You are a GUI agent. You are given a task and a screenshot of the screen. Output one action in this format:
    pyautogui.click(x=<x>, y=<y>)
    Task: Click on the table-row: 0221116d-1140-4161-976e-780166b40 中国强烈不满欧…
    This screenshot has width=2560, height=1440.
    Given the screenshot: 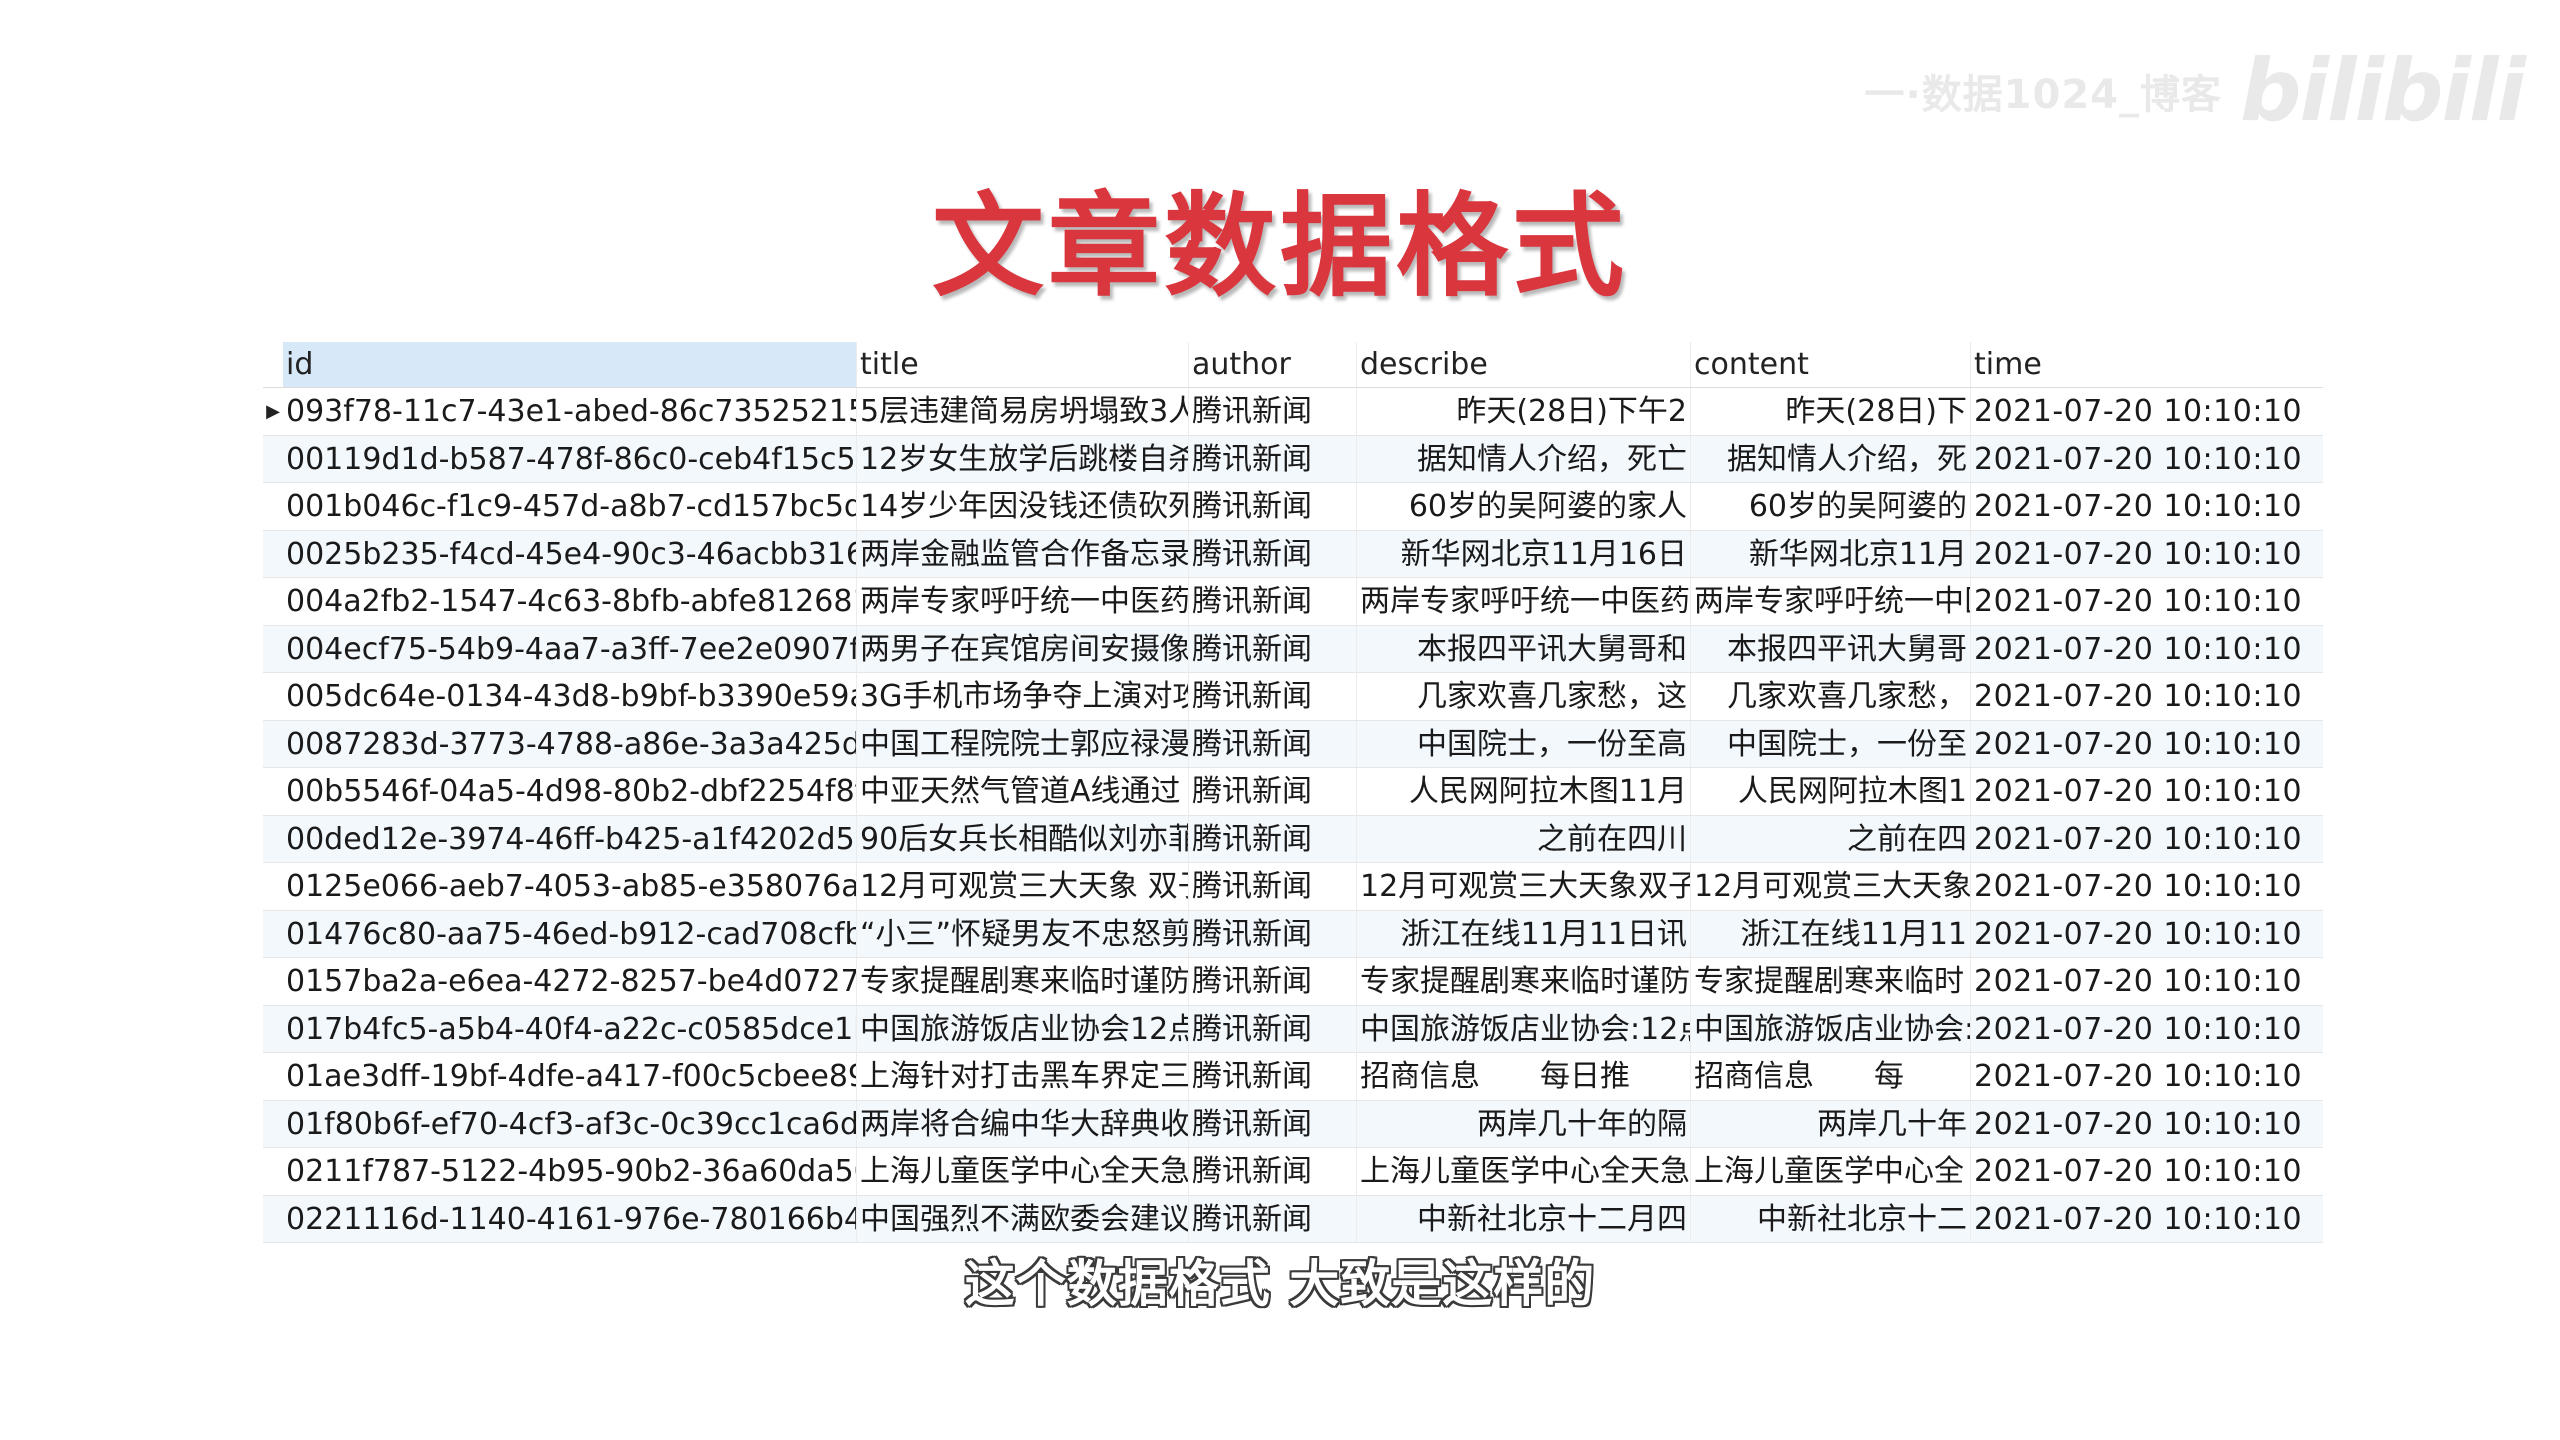 What is the action you would take?
    pyautogui.click(x=1293, y=1219)
    